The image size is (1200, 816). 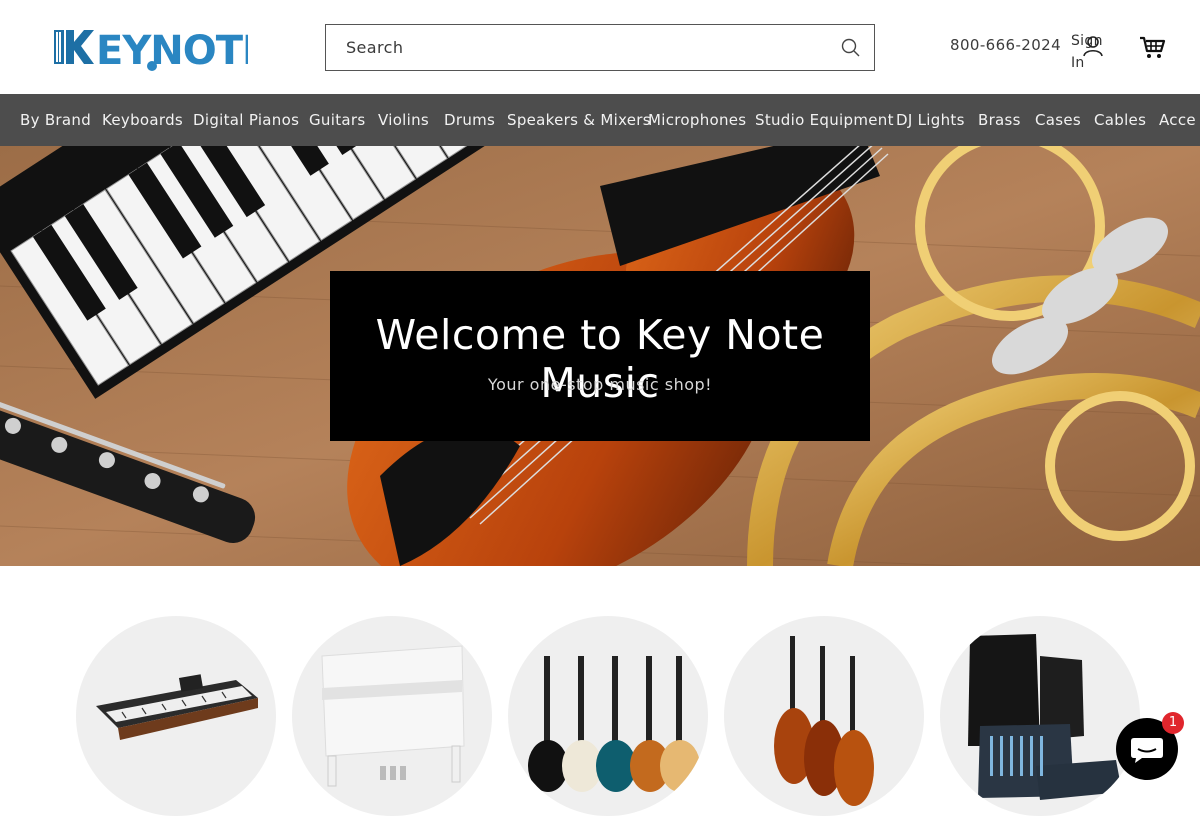 I want to click on digital-piano-image, so click(x=393, y=716).